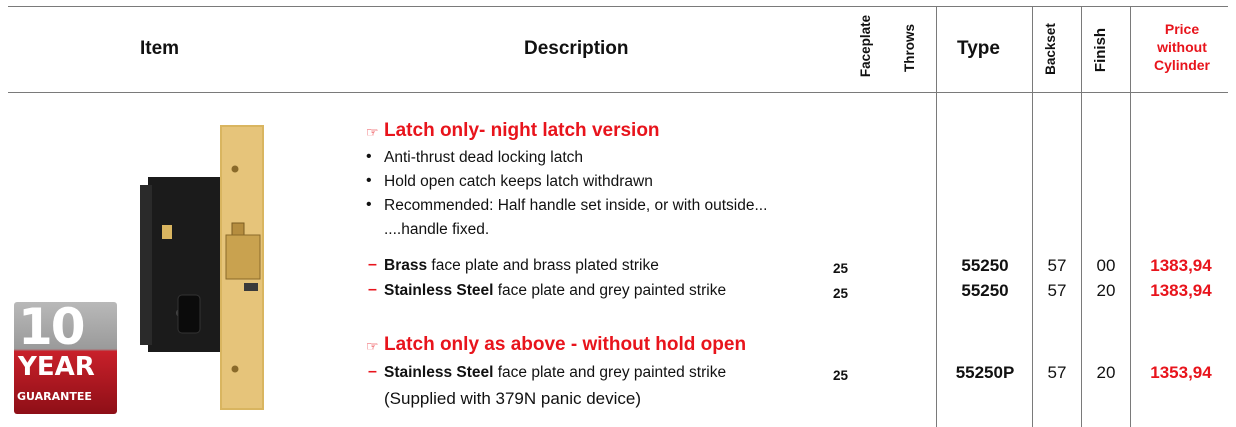  I want to click on row1-faceplate: 25, so click(841, 268).